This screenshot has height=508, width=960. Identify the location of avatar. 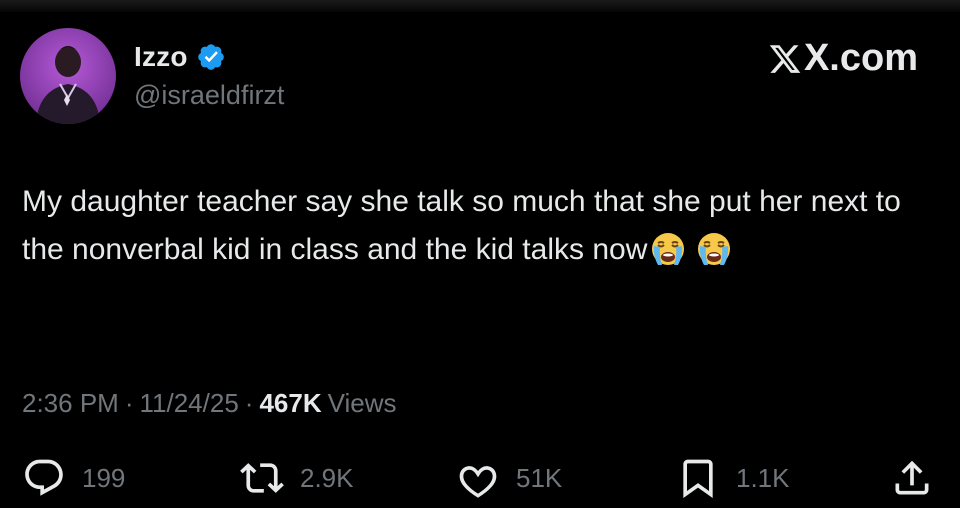
(68, 76).